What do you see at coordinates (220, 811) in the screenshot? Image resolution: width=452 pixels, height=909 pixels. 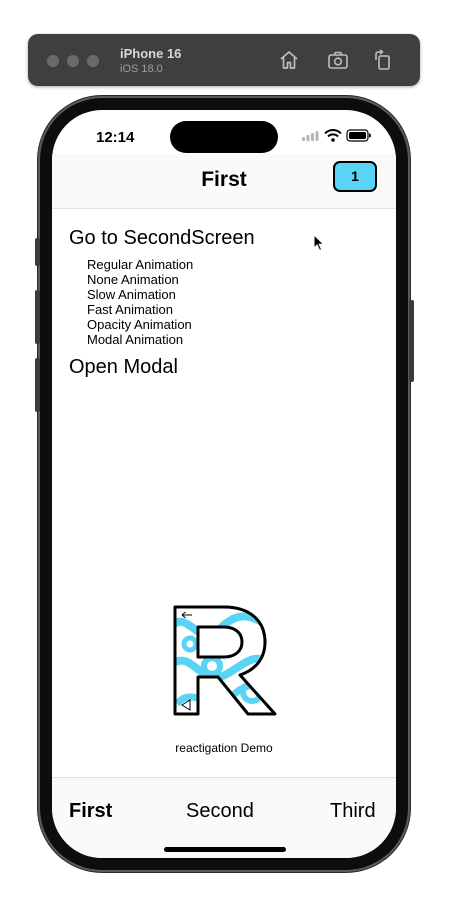 I see `tab-second: Second` at bounding box center [220, 811].